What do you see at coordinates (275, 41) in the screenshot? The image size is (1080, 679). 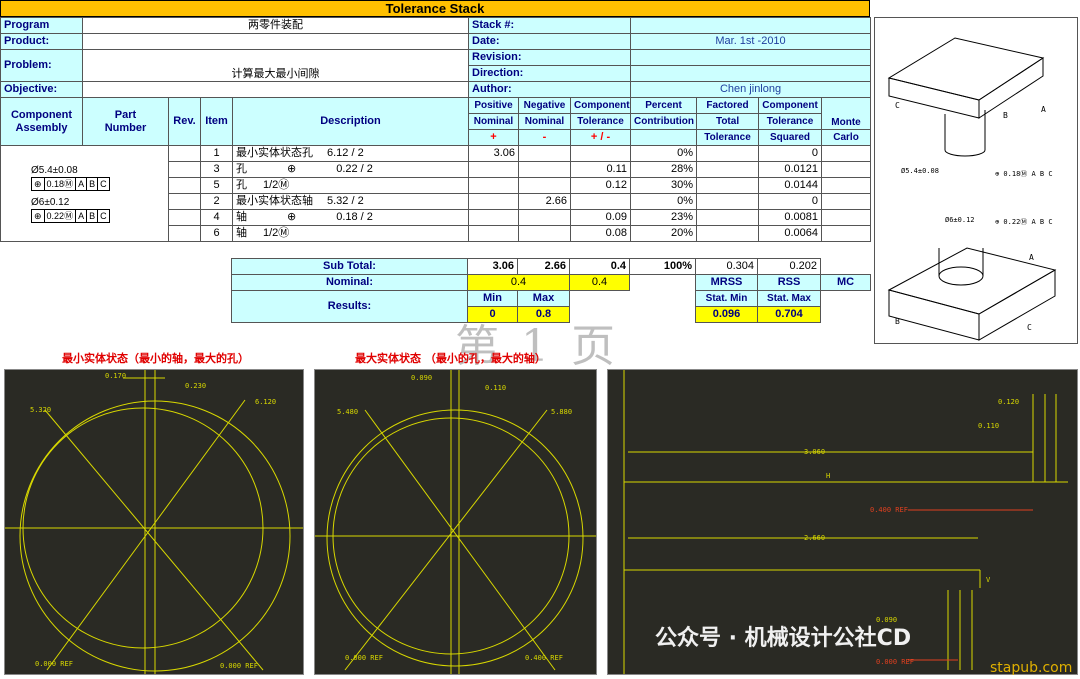 I see `product-value` at bounding box center [275, 41].